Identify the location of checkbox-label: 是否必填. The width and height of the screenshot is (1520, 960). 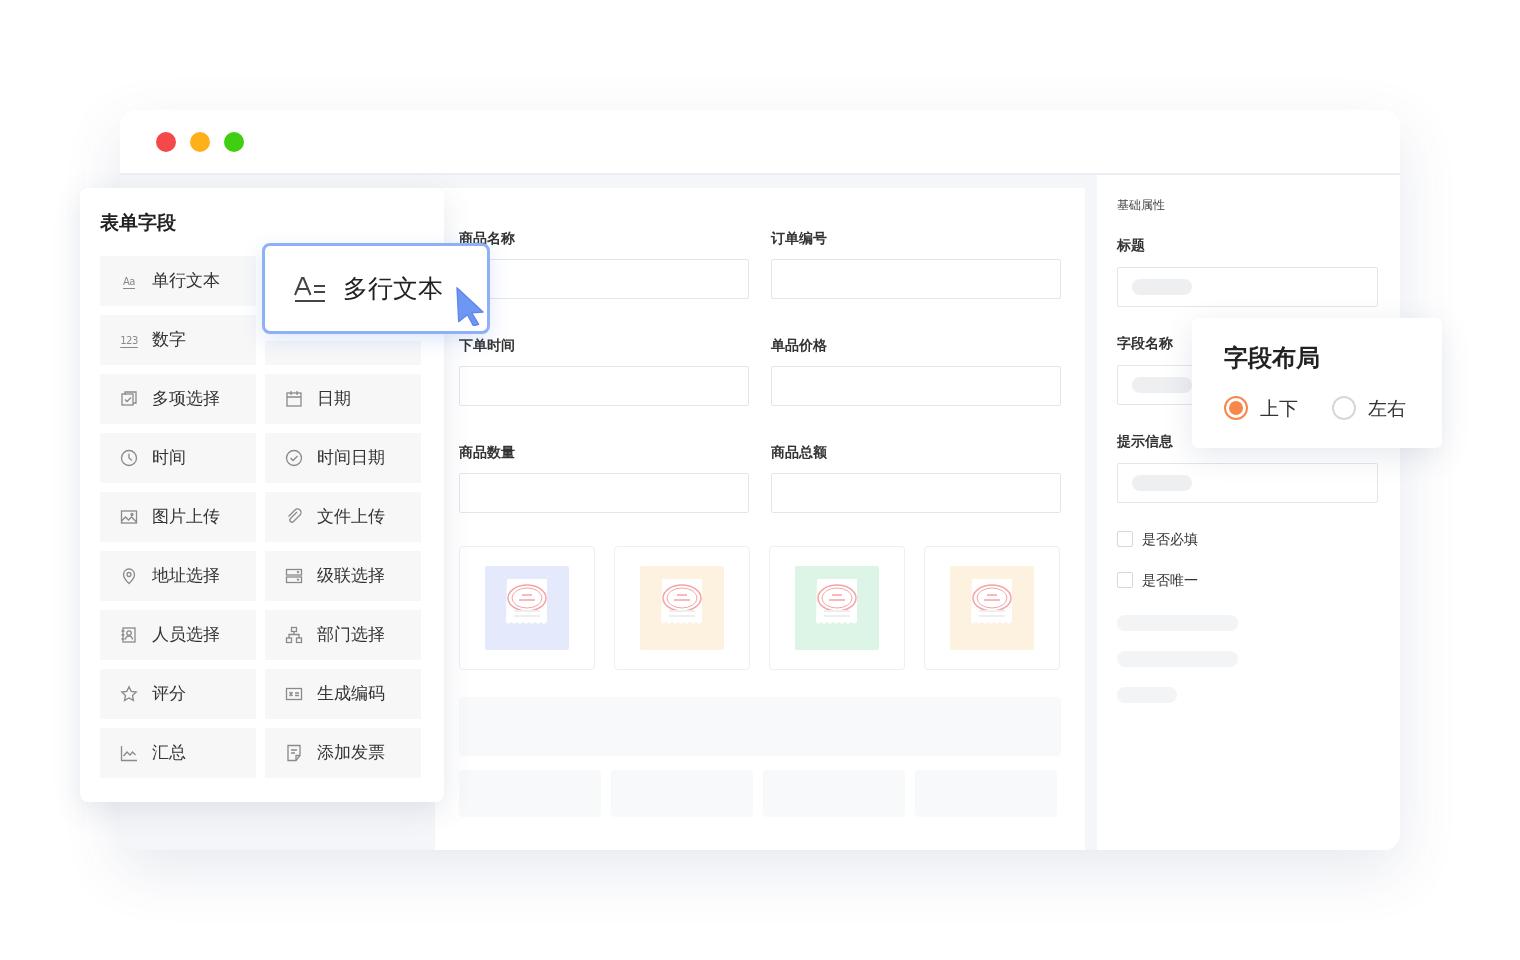
(1170, 539).